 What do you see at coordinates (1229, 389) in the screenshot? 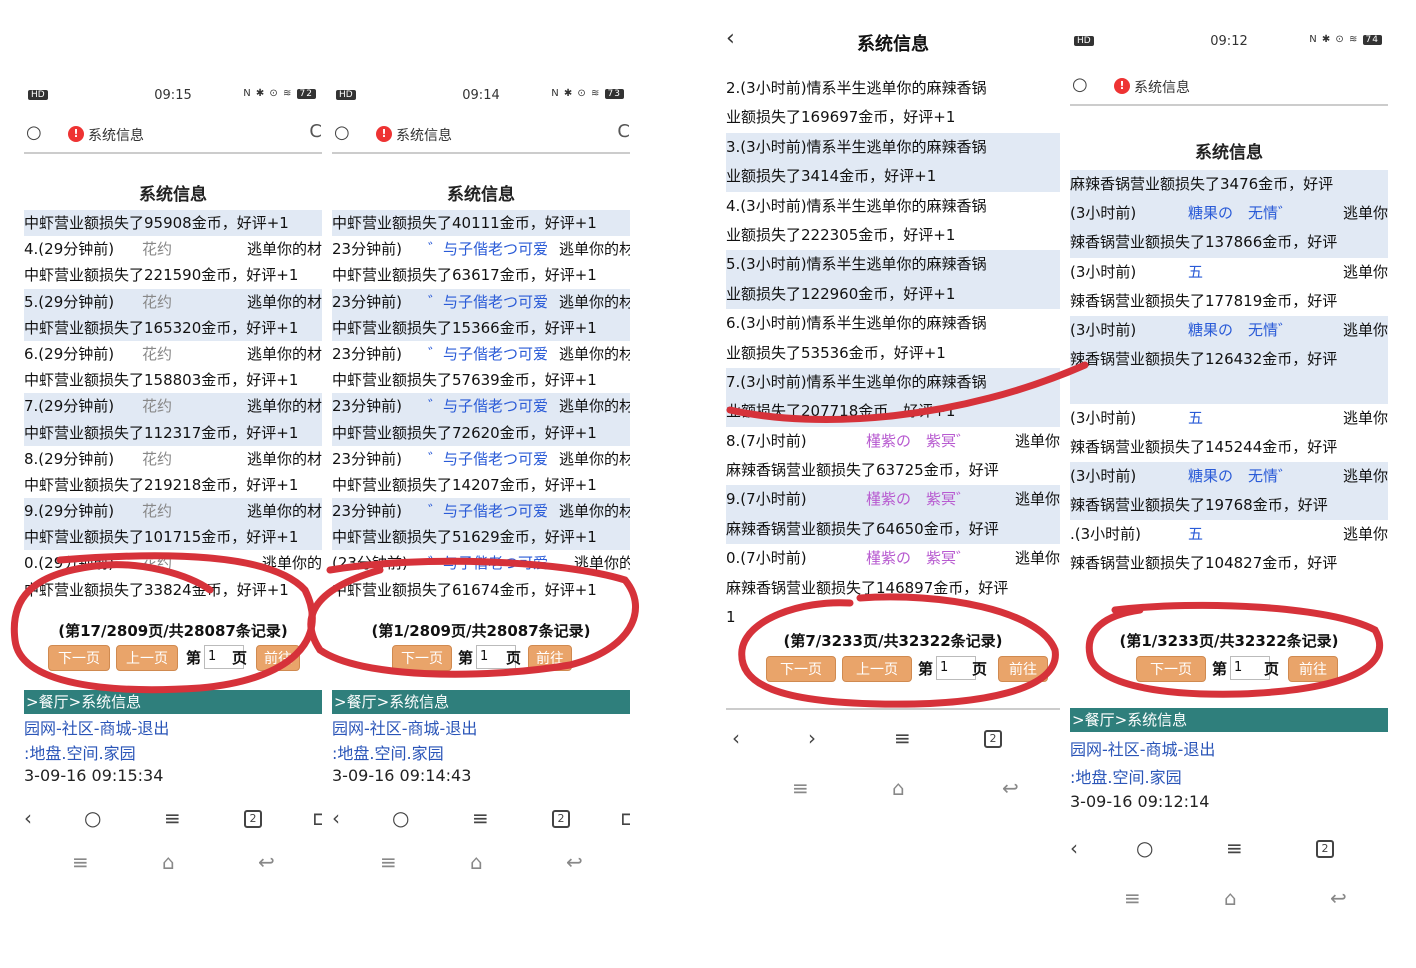
I see `list-item` at bounding box center [1229, 389].